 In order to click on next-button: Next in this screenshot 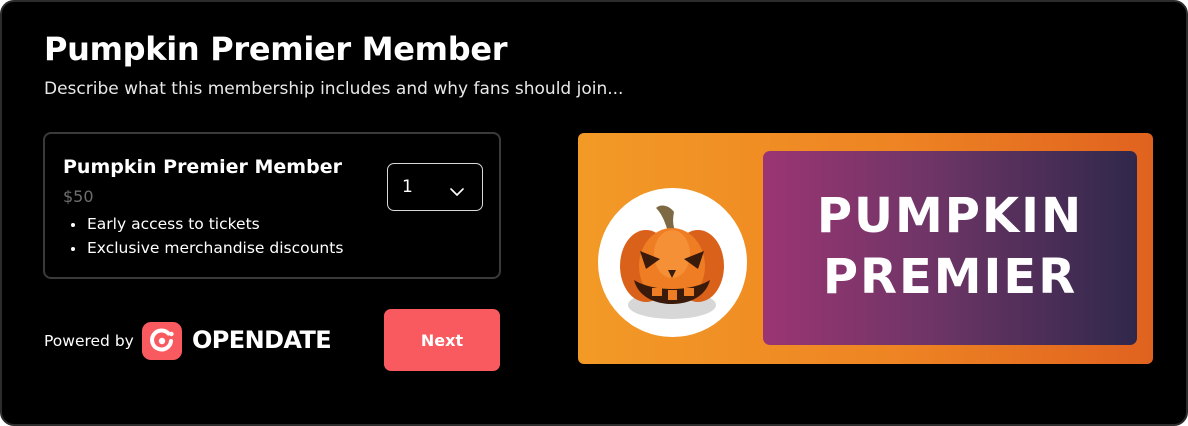, I will do `click(442, 340)`.